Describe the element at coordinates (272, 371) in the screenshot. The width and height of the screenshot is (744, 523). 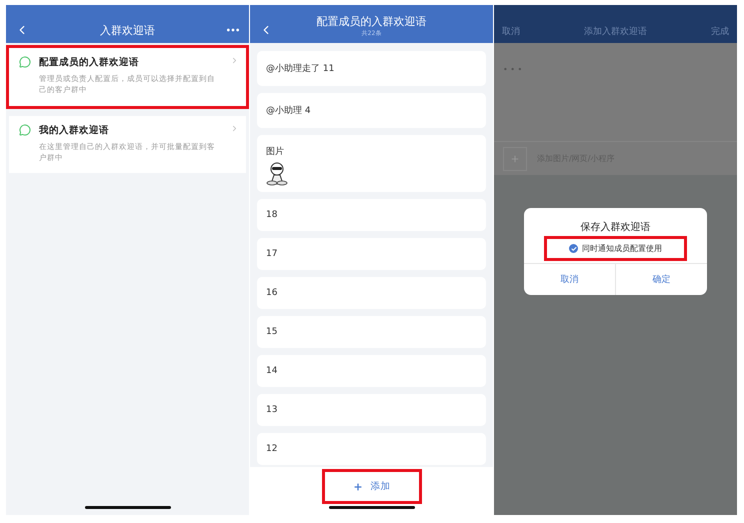
I see `card-text: 14` at that location.